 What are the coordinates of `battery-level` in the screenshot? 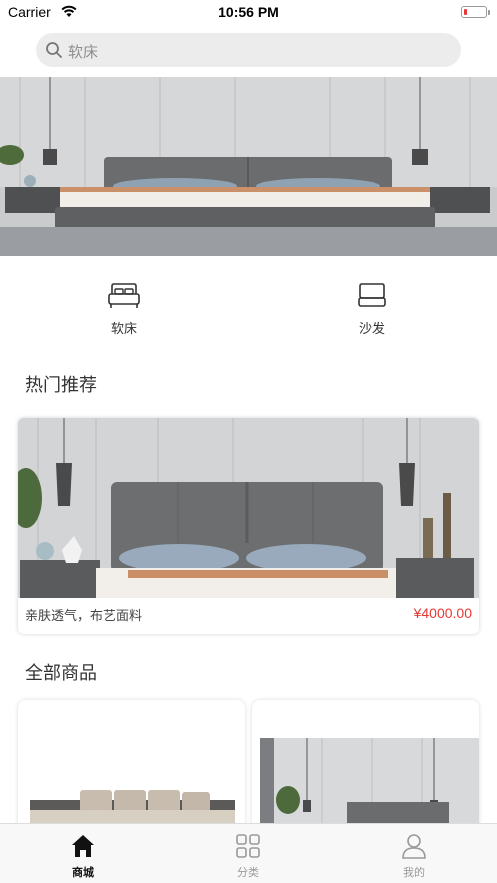 It's located at (465, 12).